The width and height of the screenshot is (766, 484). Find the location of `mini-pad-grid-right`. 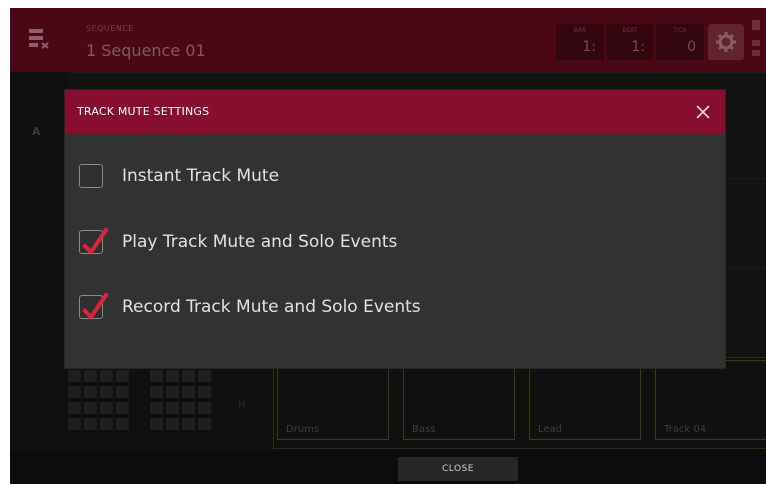

mini-pad-grid-right is located at coordinates (182, 401).